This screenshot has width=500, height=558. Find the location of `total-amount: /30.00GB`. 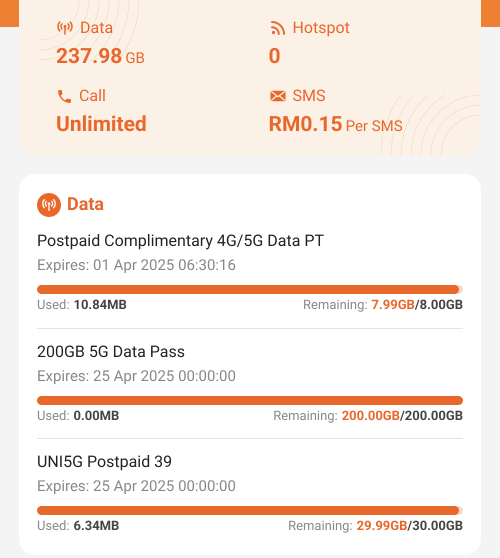

total-amount: /30.00GB is located at coordinates (435, 527).